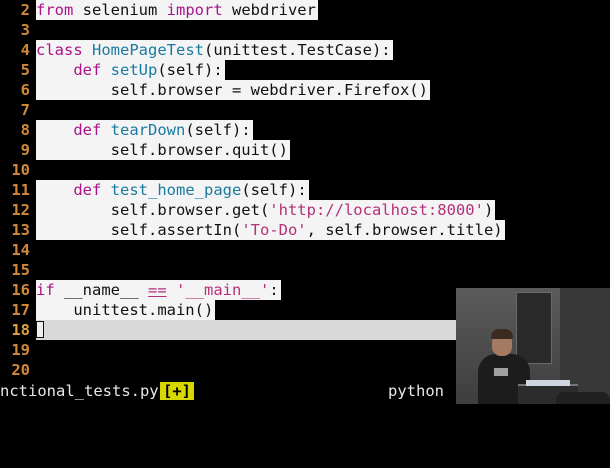  Describe the element at coordinates (488, 210) in the screenshot. I see `code-token: )` at that location.